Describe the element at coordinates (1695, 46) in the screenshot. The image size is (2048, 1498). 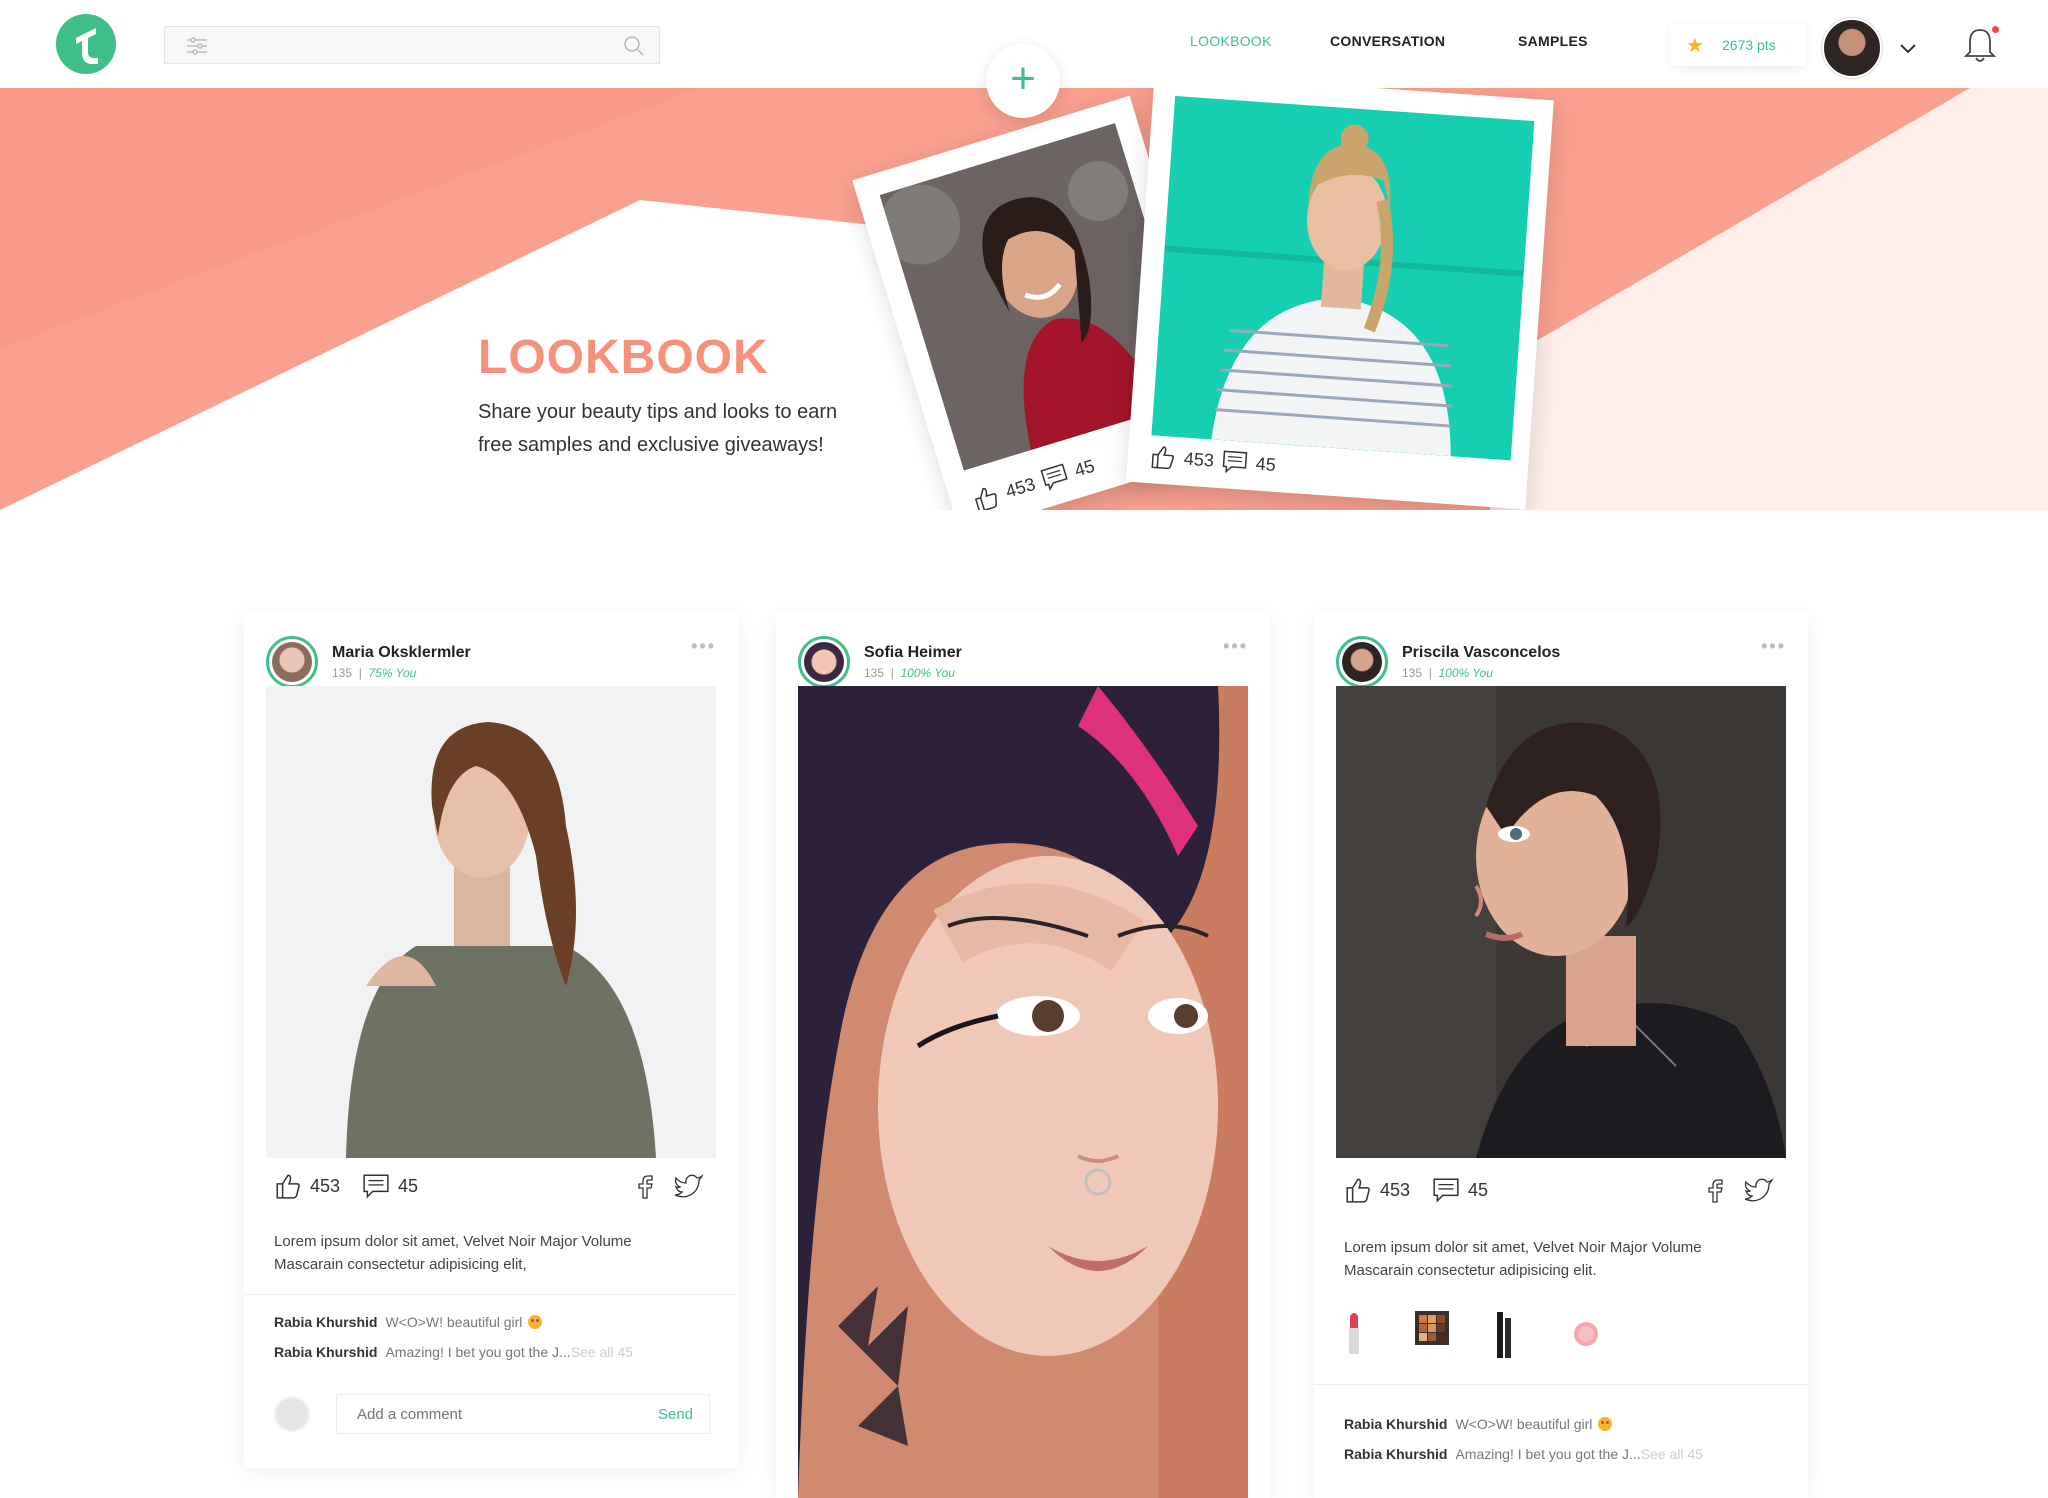
I see `star-icon: ★` at that location.